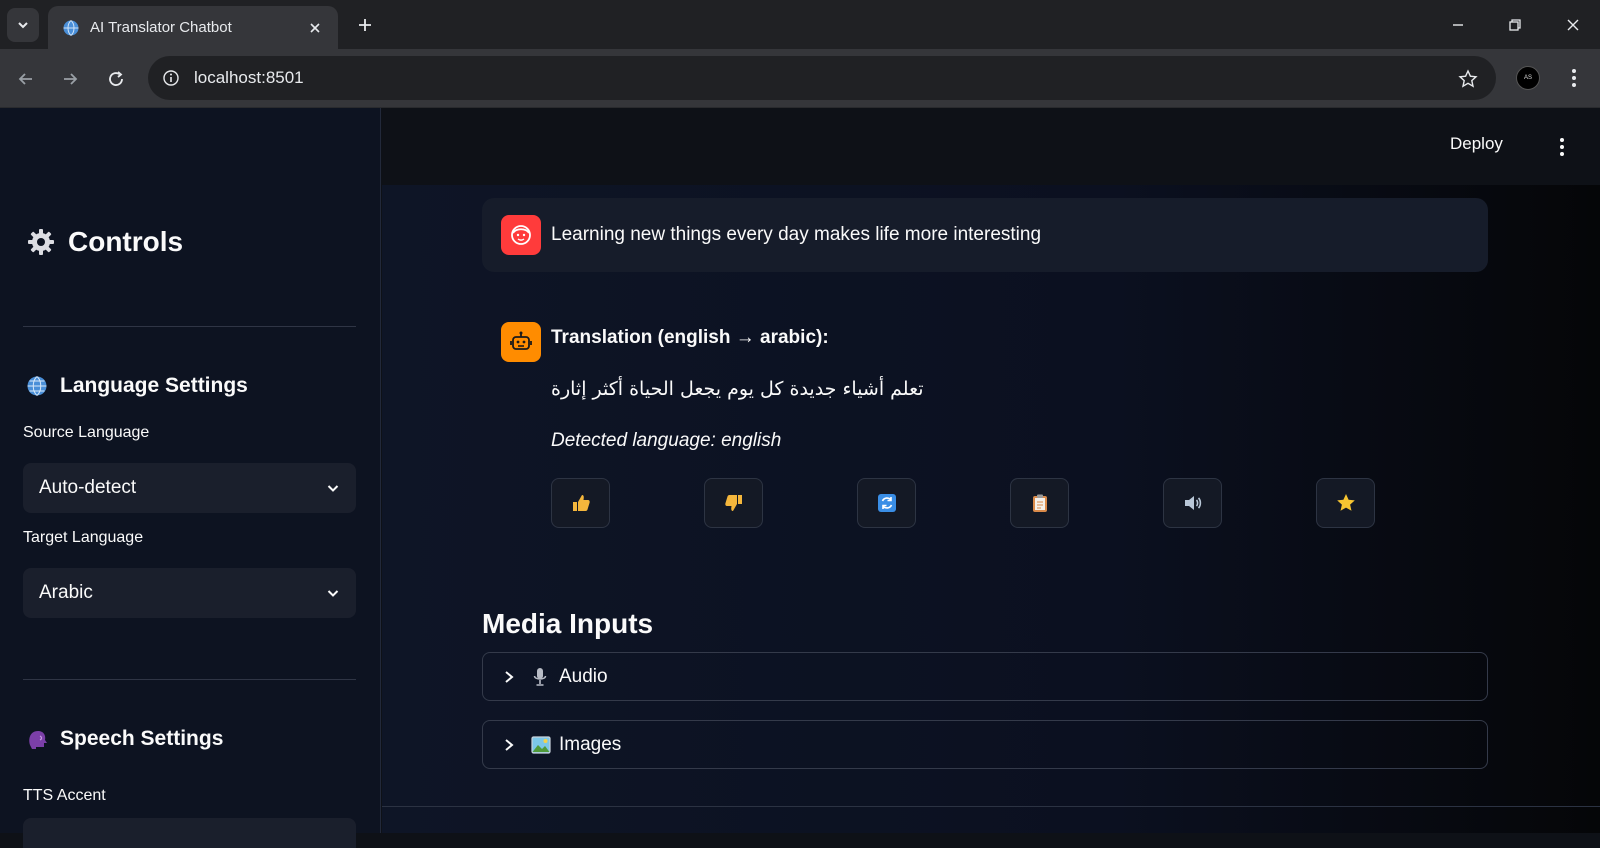 Image resolution: width=1600 pixels, height=848 pixels. I want to click on plus-icon, so click(365, 25).